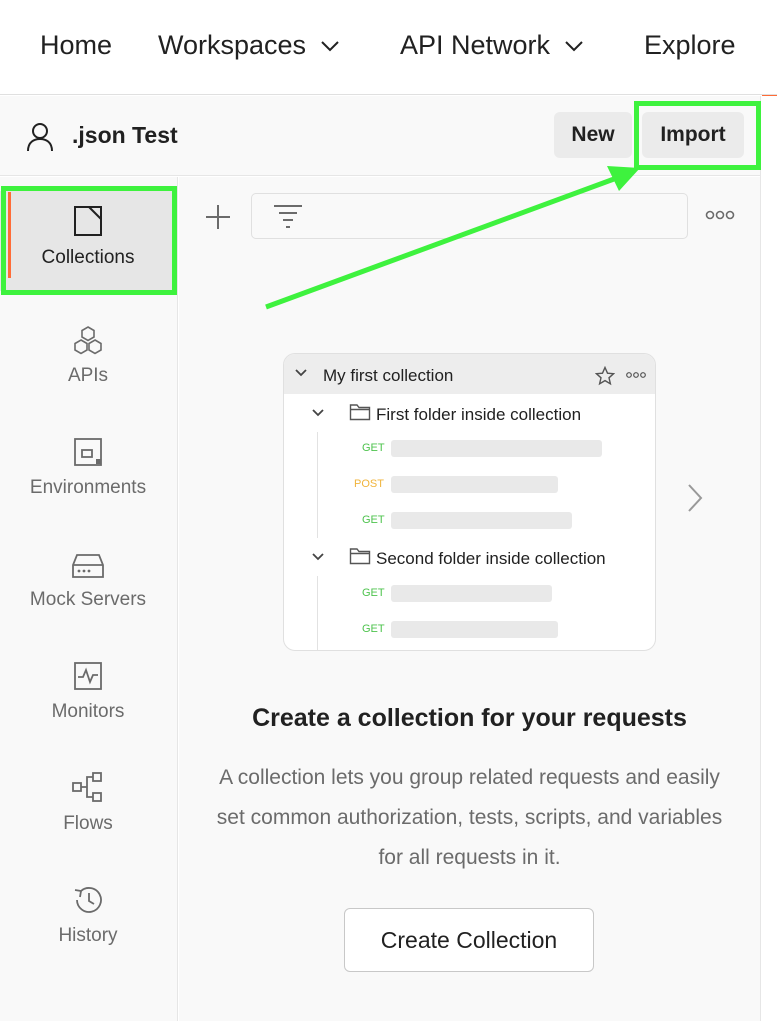  I want to click on chevron-right-icon, so click(695, 498).